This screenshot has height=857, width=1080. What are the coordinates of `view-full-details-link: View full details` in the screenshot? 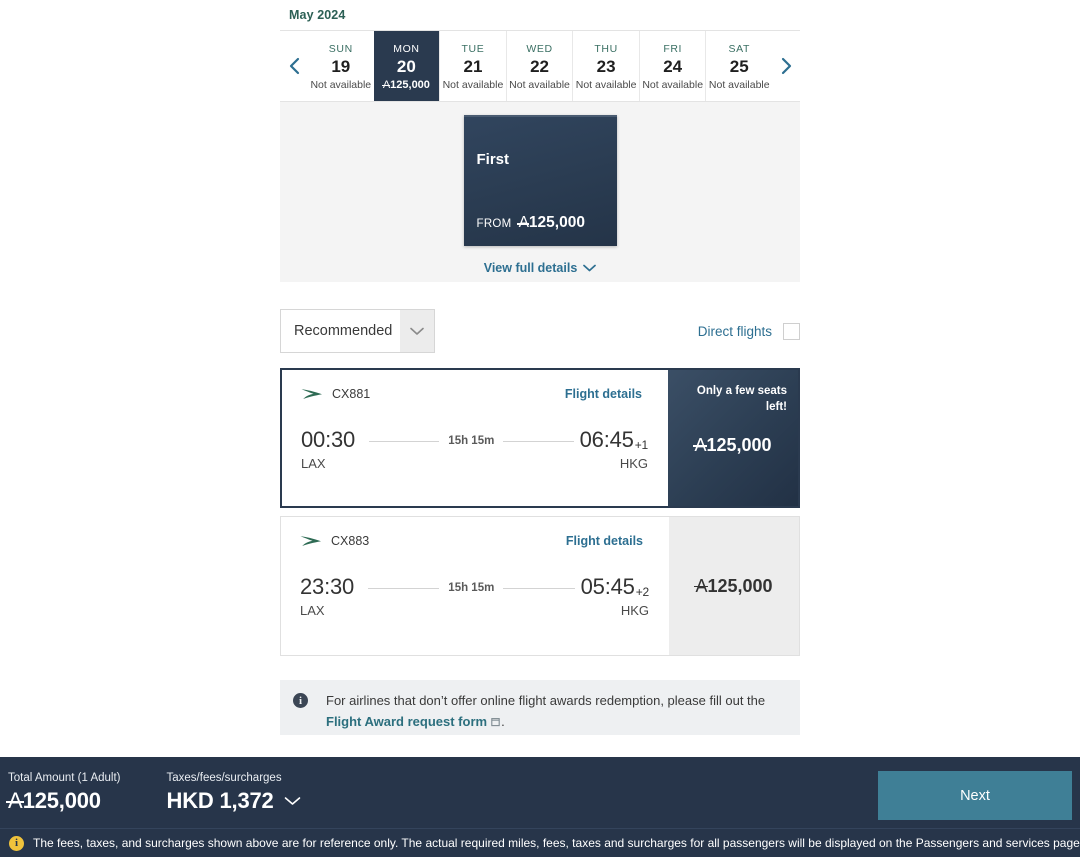 It's located at (540, 268).